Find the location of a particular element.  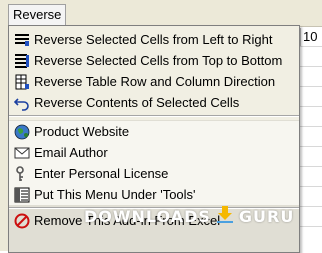

downloads-guru-watermark: DOWNLOADS GURU is located at coordinates (199, 216).